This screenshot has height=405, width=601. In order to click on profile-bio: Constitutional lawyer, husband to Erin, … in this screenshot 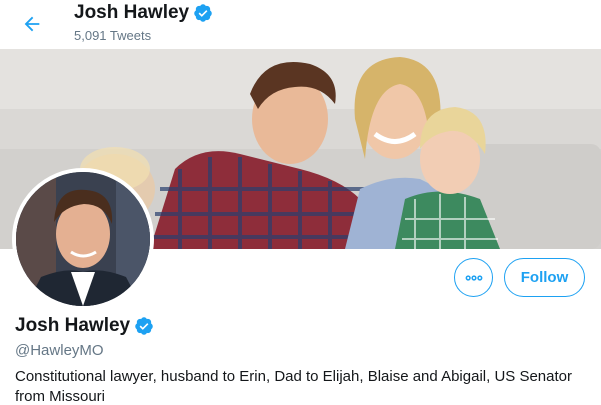, I will do `click(293, 386)`.